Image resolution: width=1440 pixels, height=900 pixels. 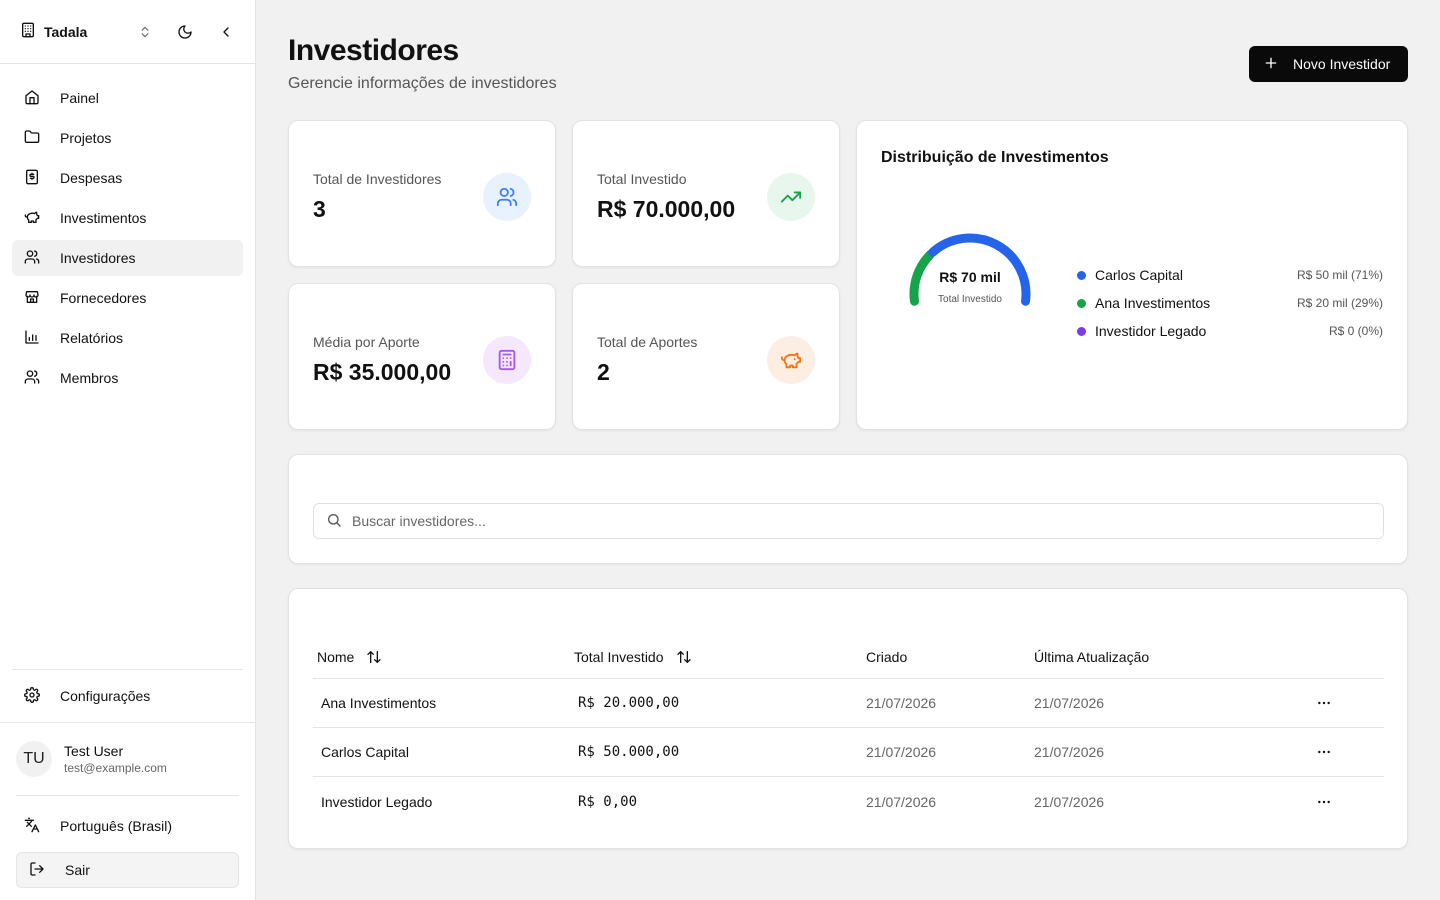 I want to click on home-icon, so click(x=32, y=98).